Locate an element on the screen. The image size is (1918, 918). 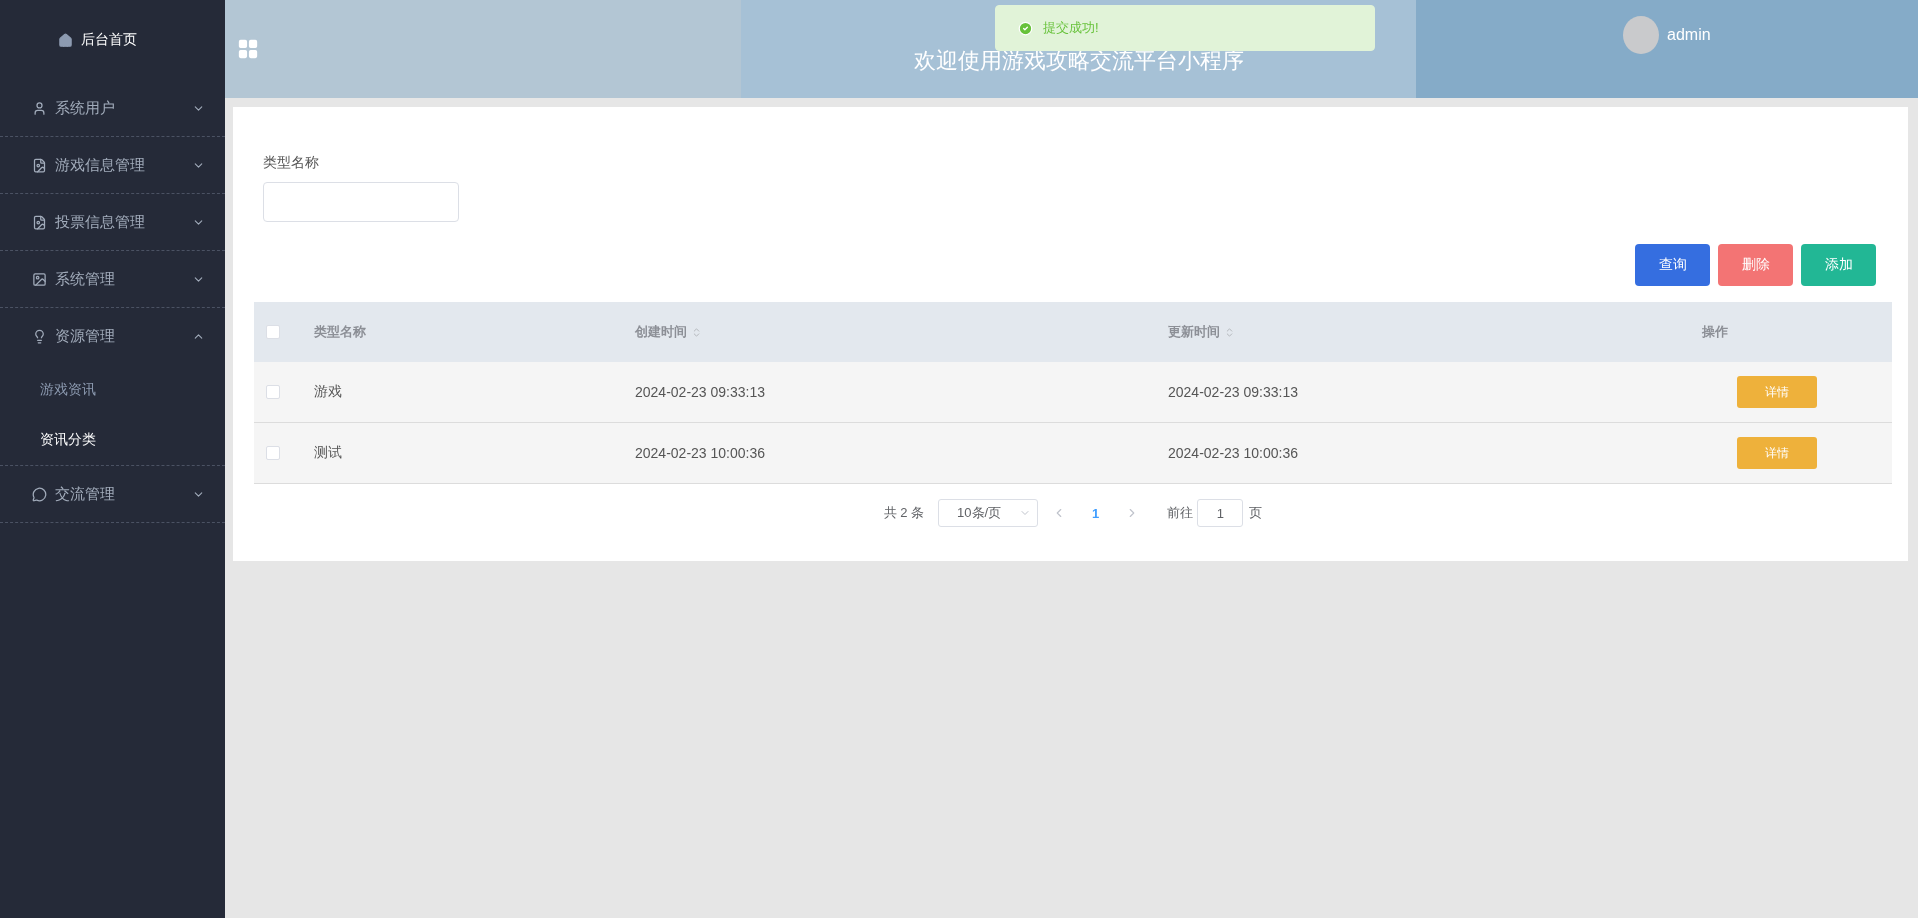
submenu-item: 游戏资讯 is located at coordinates (112, 390).